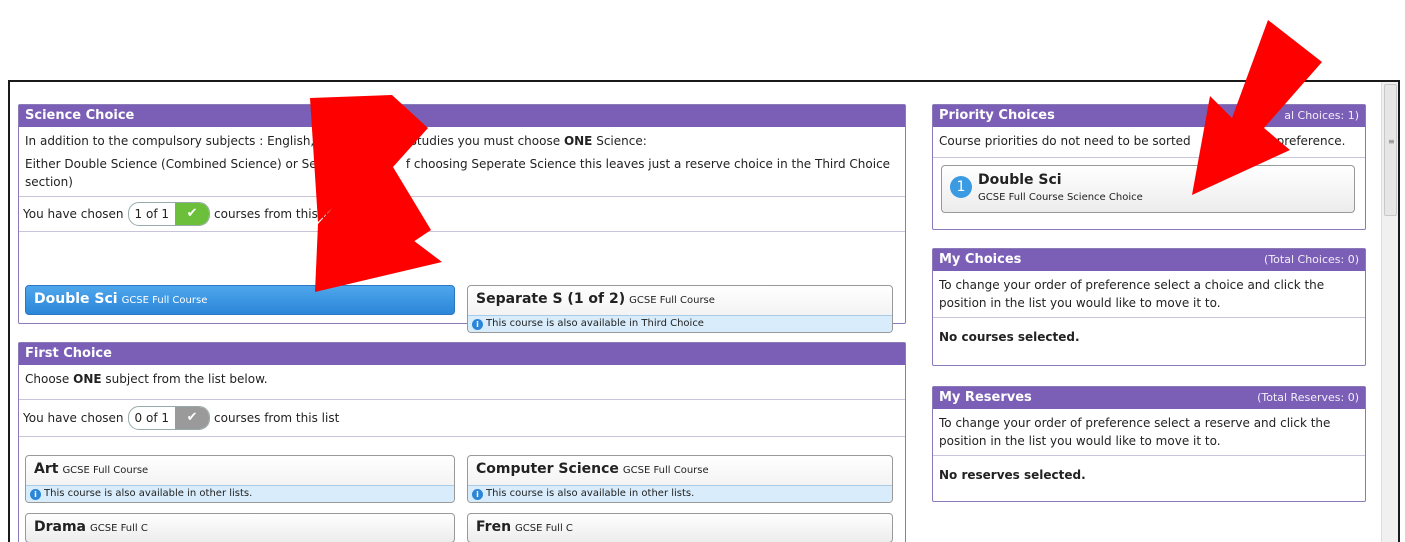  I want to click on chosen-counter: 0 of 1 ✔, so click(169, 418).